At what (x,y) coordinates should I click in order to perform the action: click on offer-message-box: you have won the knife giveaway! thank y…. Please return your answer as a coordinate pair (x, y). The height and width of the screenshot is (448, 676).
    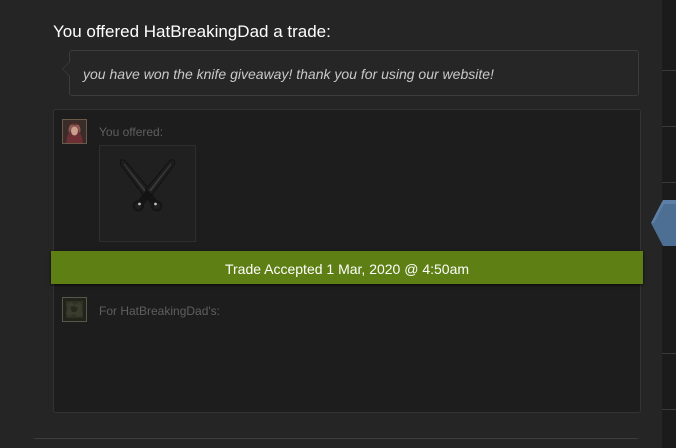
    Looking at the image, I should click on (350, 73).